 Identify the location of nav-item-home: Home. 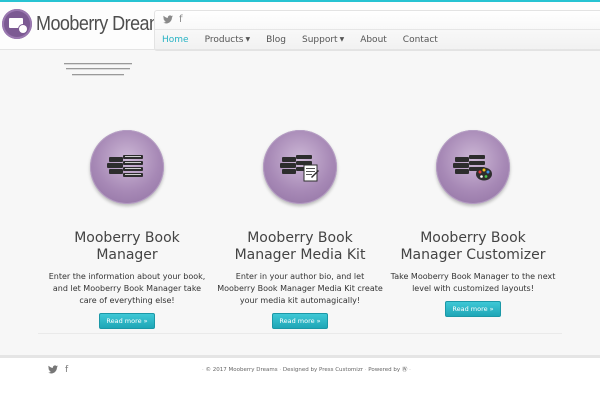
(176, 40).